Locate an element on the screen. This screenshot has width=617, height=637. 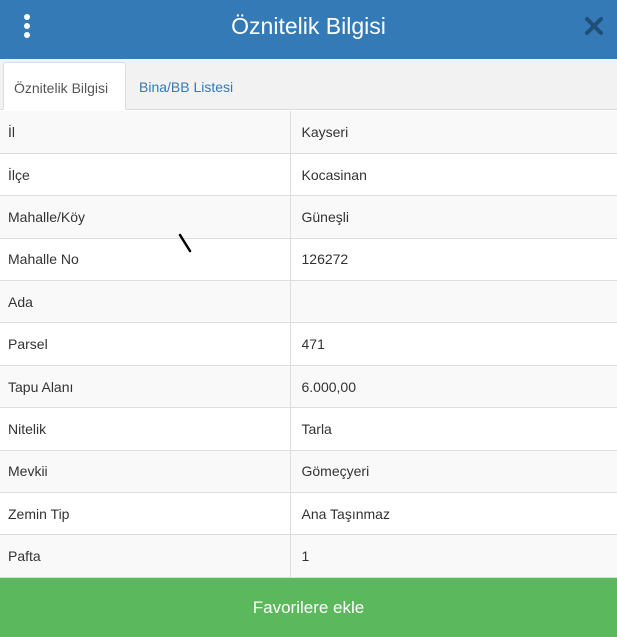
attribute-key: Ada is located at coordinates (145, 302).